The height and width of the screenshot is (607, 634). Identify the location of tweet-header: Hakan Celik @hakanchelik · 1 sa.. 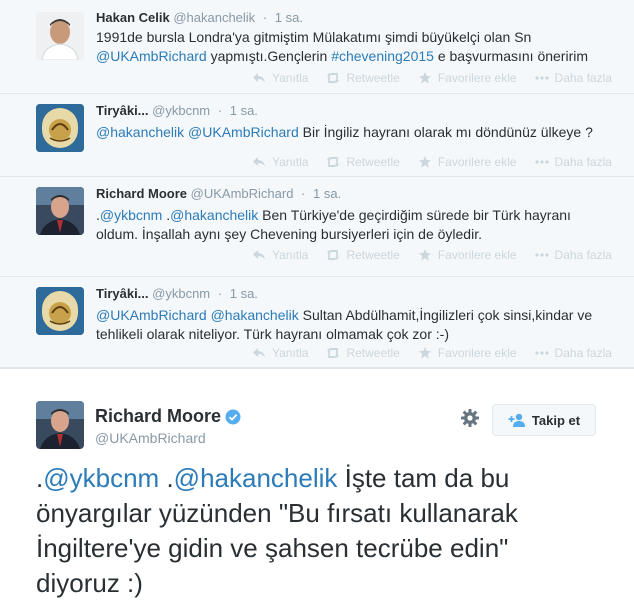
(359, 18).